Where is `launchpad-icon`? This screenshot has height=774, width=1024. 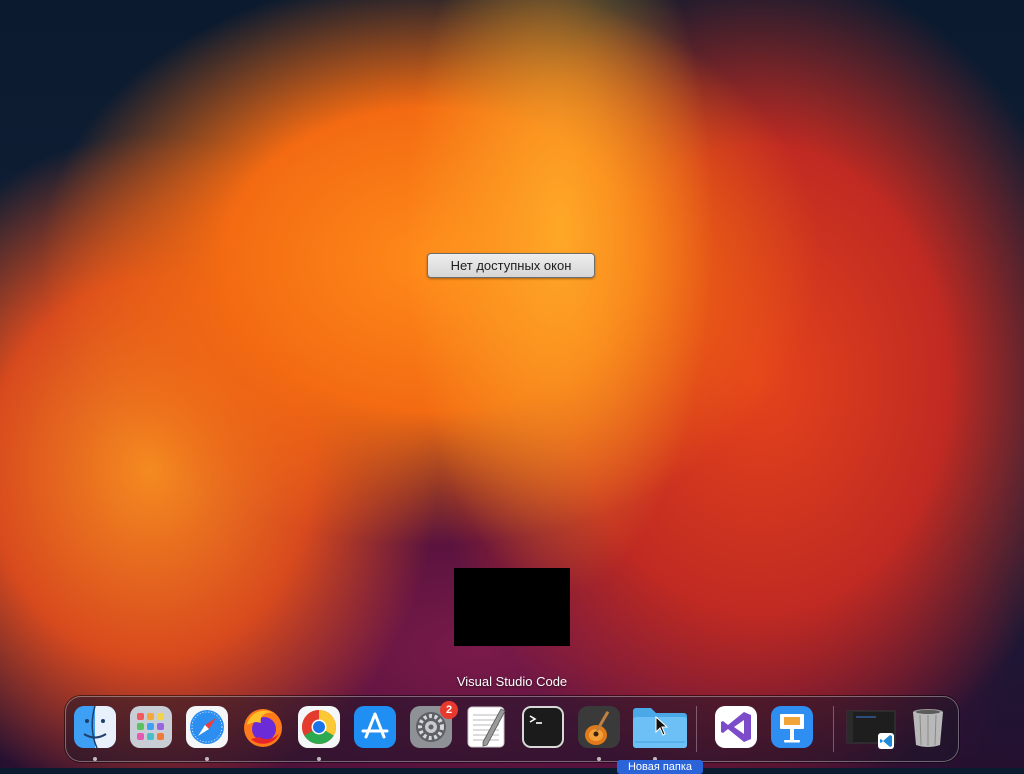
launchpad-icon is located at coordinates (151, 727).